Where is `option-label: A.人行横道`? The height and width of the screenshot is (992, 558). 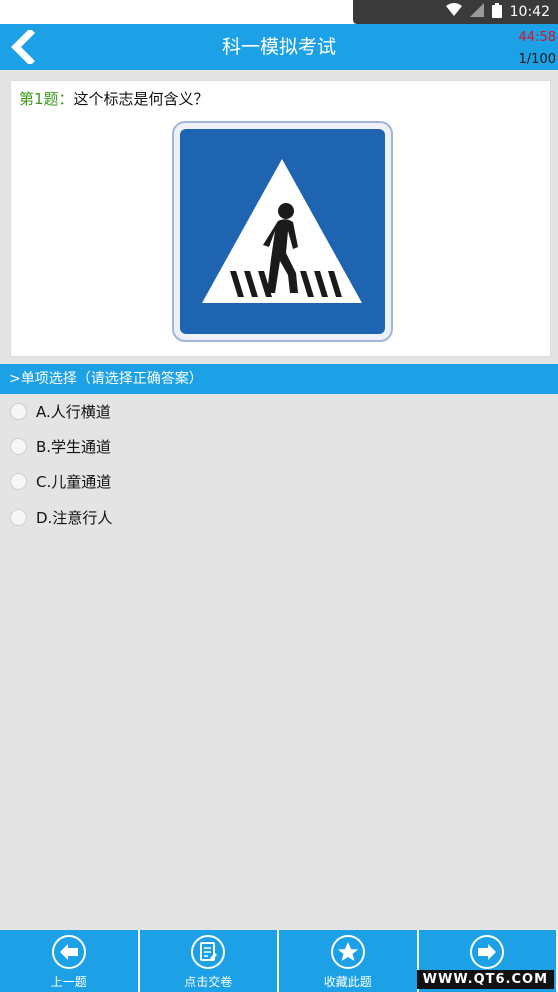
option-label: A.人行横道 is located at coordinates (73, 411).